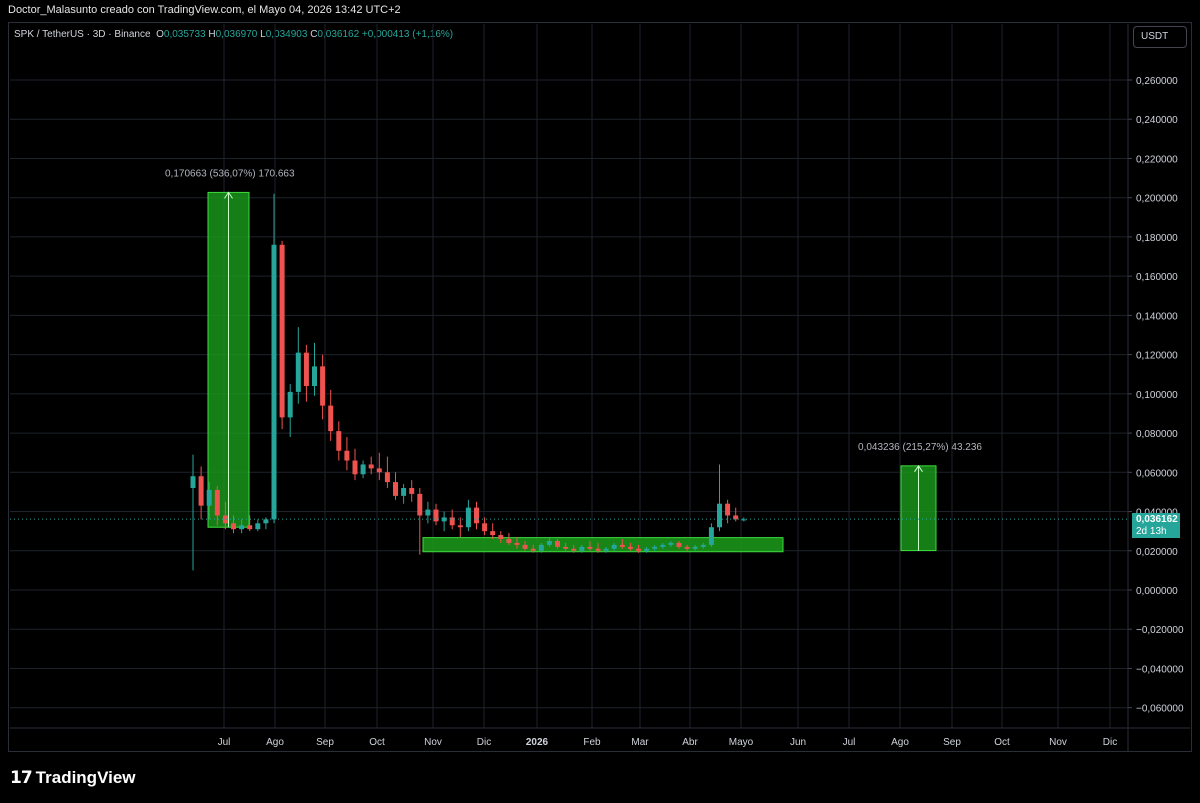 This screenshot has height=803, width=1200. What do you see at coordinates (1157, 120) in the screenshot?
I see `y-tick-label: 0,240000` at bounding box center [1157, 120].